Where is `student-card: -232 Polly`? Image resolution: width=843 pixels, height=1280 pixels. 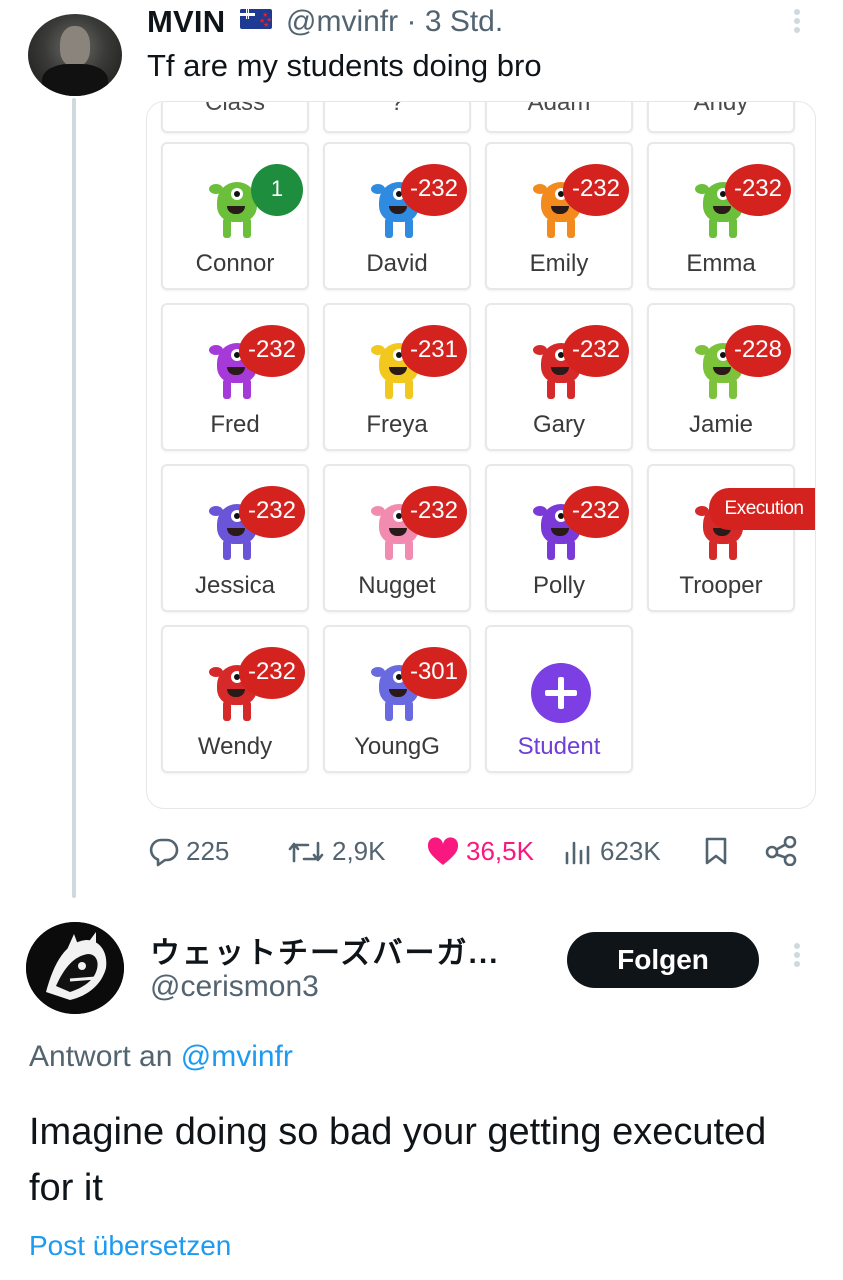
student-card: -232 Polly is located at coordinates (559, 538).